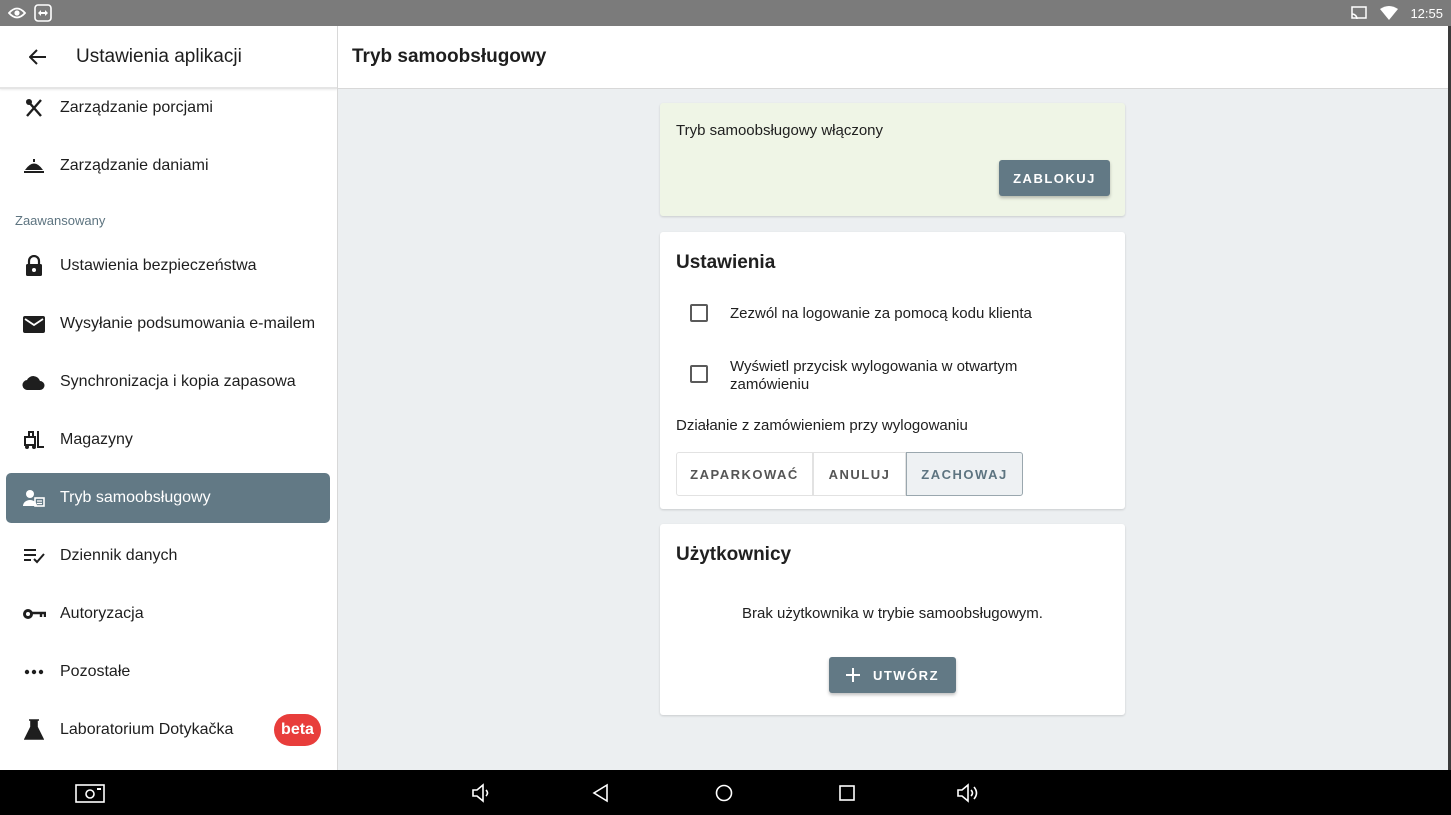  What do you see at coordinates (159, 56) in the screenshot?
I see `sidebar-title: Ustawienia aplikacji` at bounding box center [159, 56].